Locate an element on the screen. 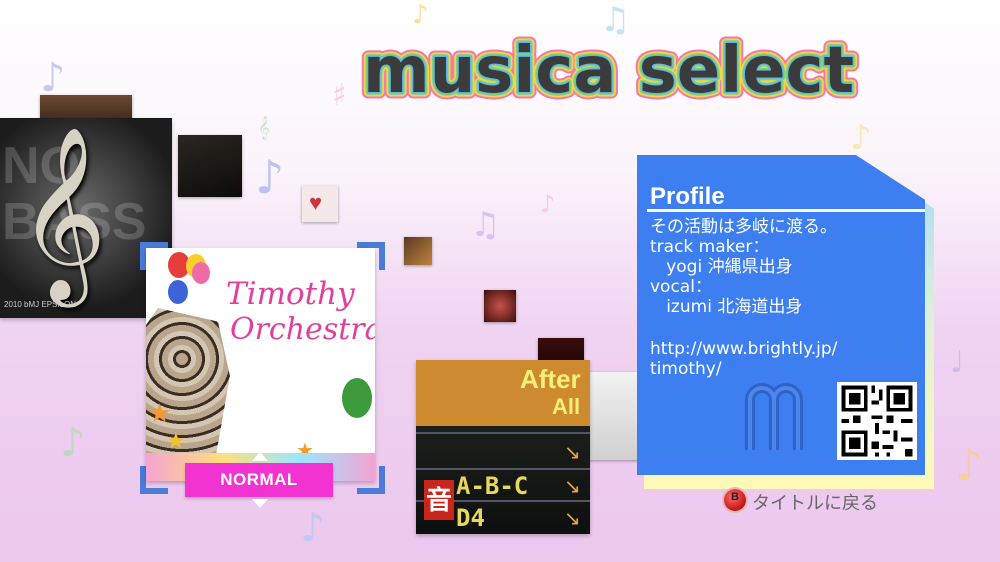 This screenshot has width=1000, height=562. album-art-title: Orchestra is located at coordinates (302, 329).